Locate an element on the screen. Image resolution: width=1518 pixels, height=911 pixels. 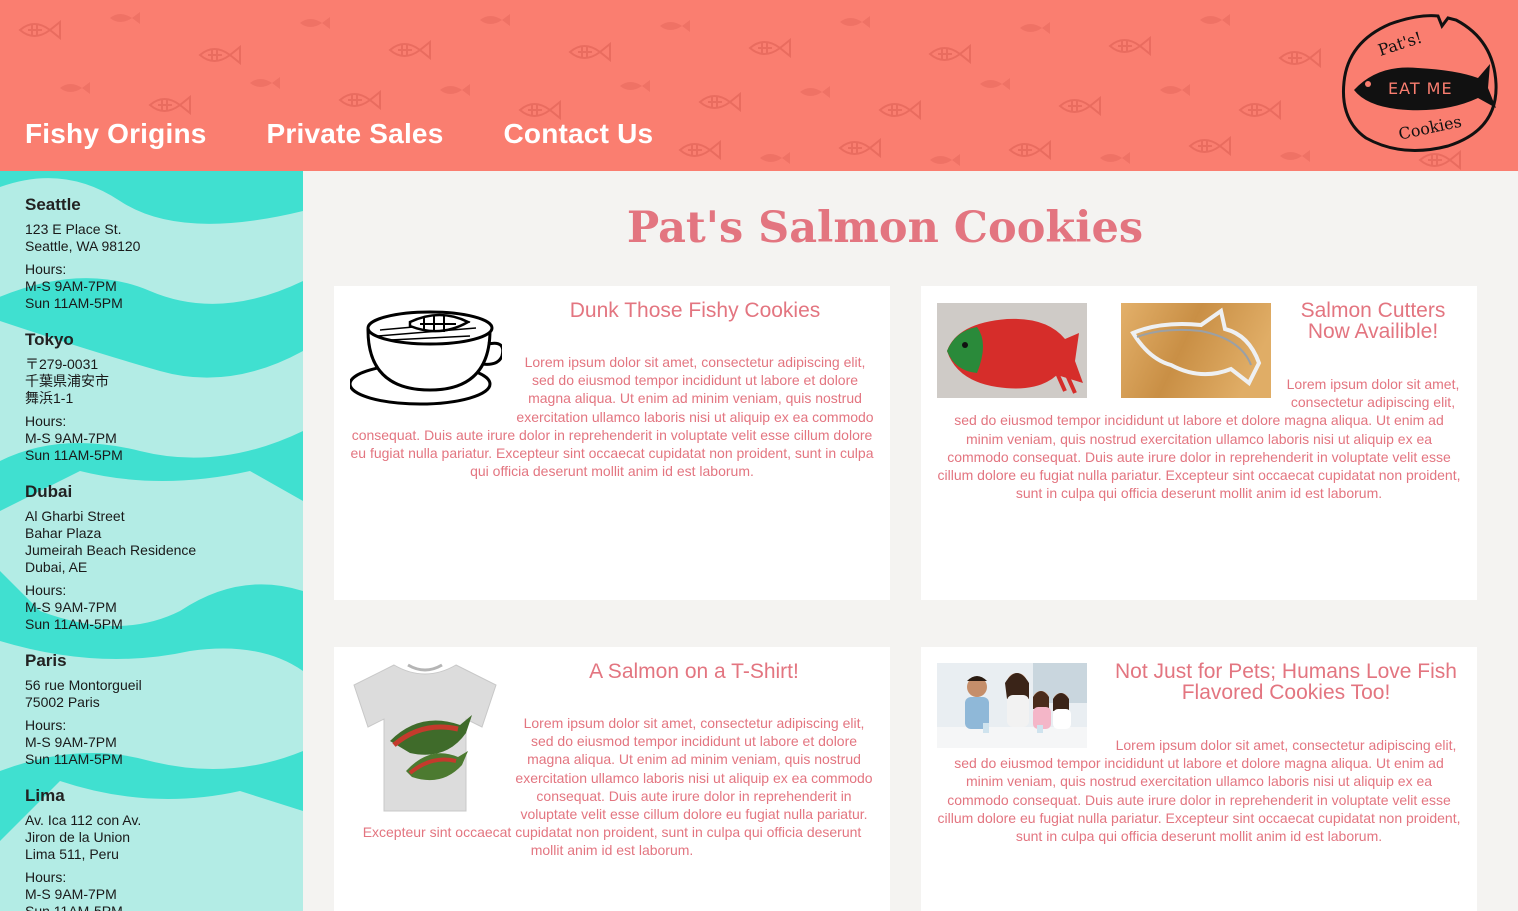
address-line: Jiron de la Union is located at coordinates (78, 837).